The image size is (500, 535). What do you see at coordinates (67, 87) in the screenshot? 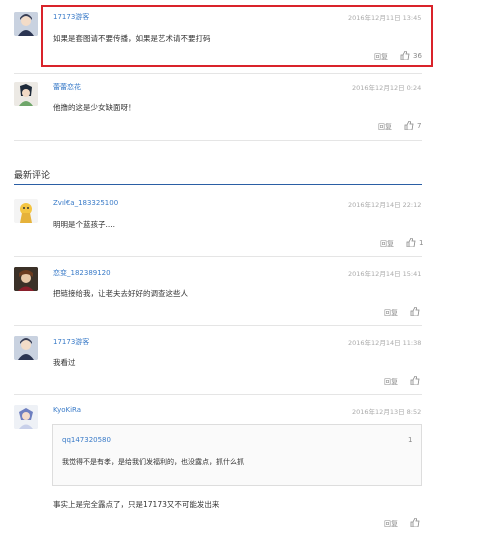
I see `username: 蕾蕾恋花` at bounding box center [67, 87].